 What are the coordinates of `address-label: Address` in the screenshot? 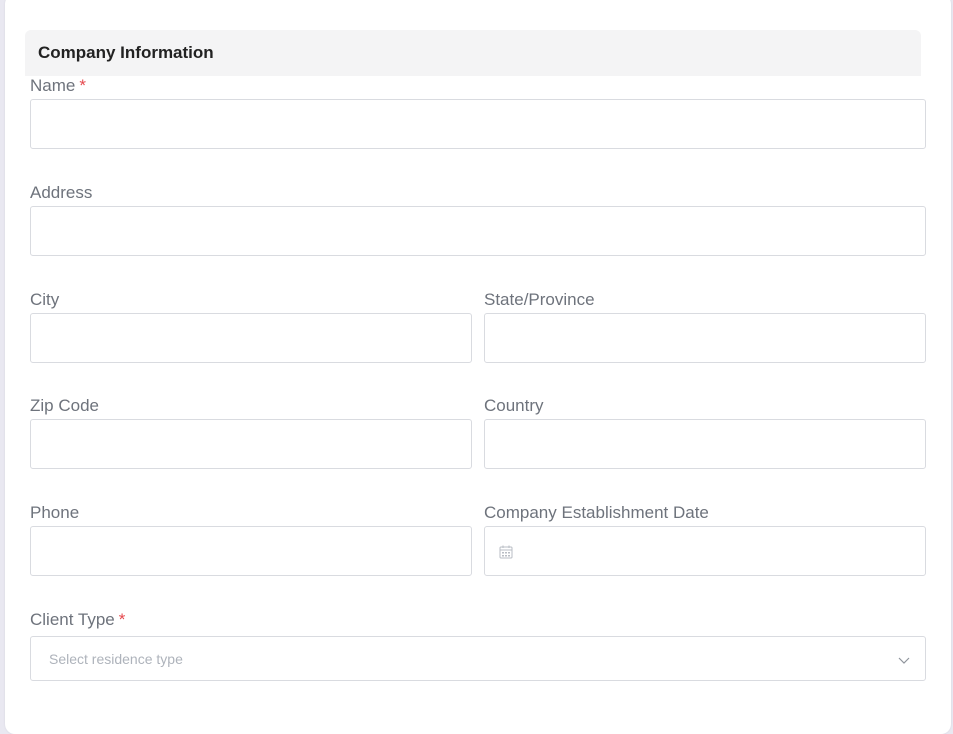 It's located at (61, 192).